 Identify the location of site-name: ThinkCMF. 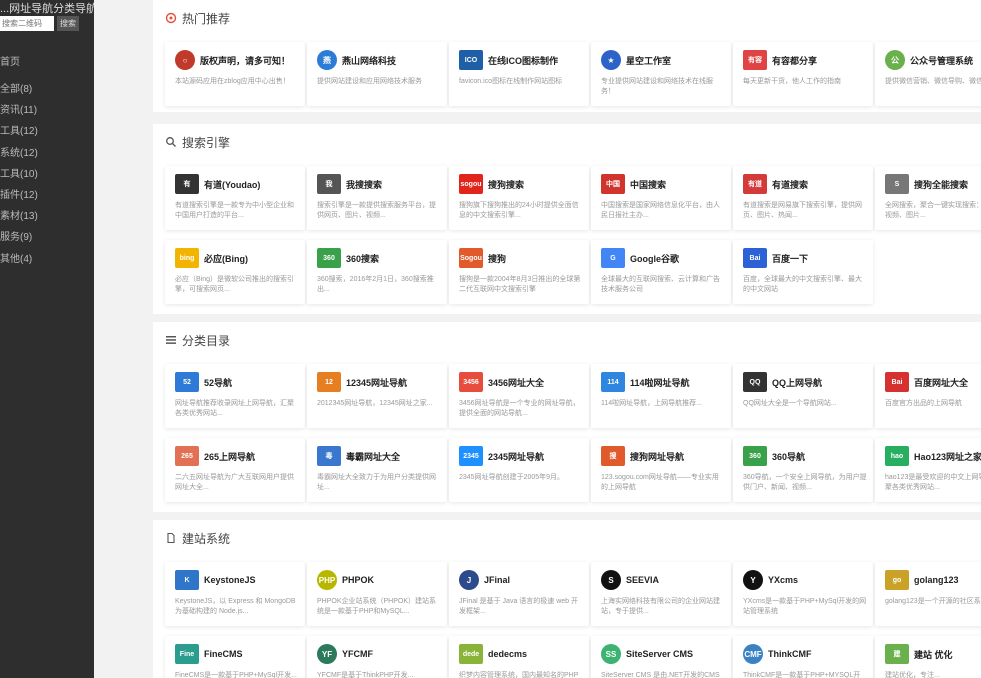
(790, 654).